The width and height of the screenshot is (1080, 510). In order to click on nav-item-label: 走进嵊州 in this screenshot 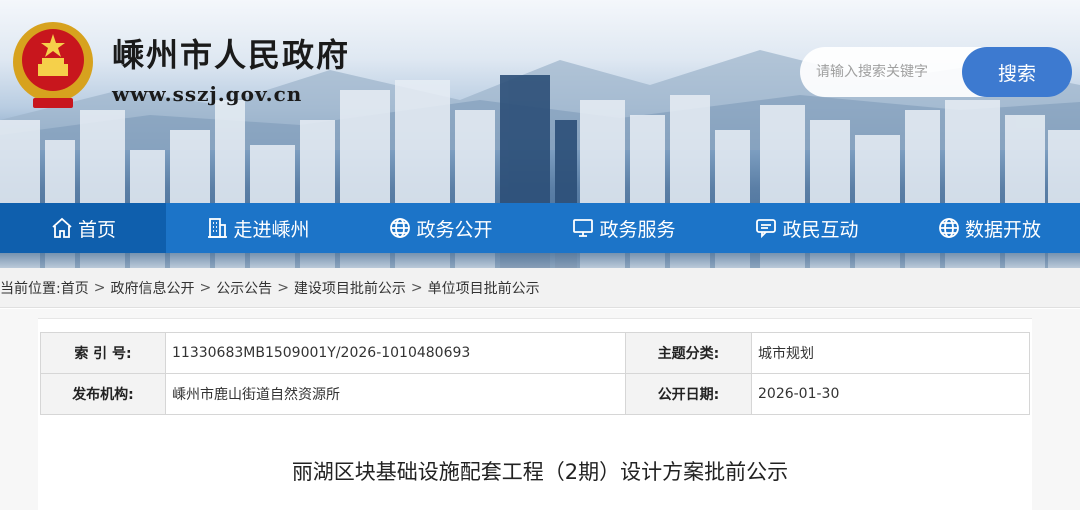, I will do `click(271, 229)`.